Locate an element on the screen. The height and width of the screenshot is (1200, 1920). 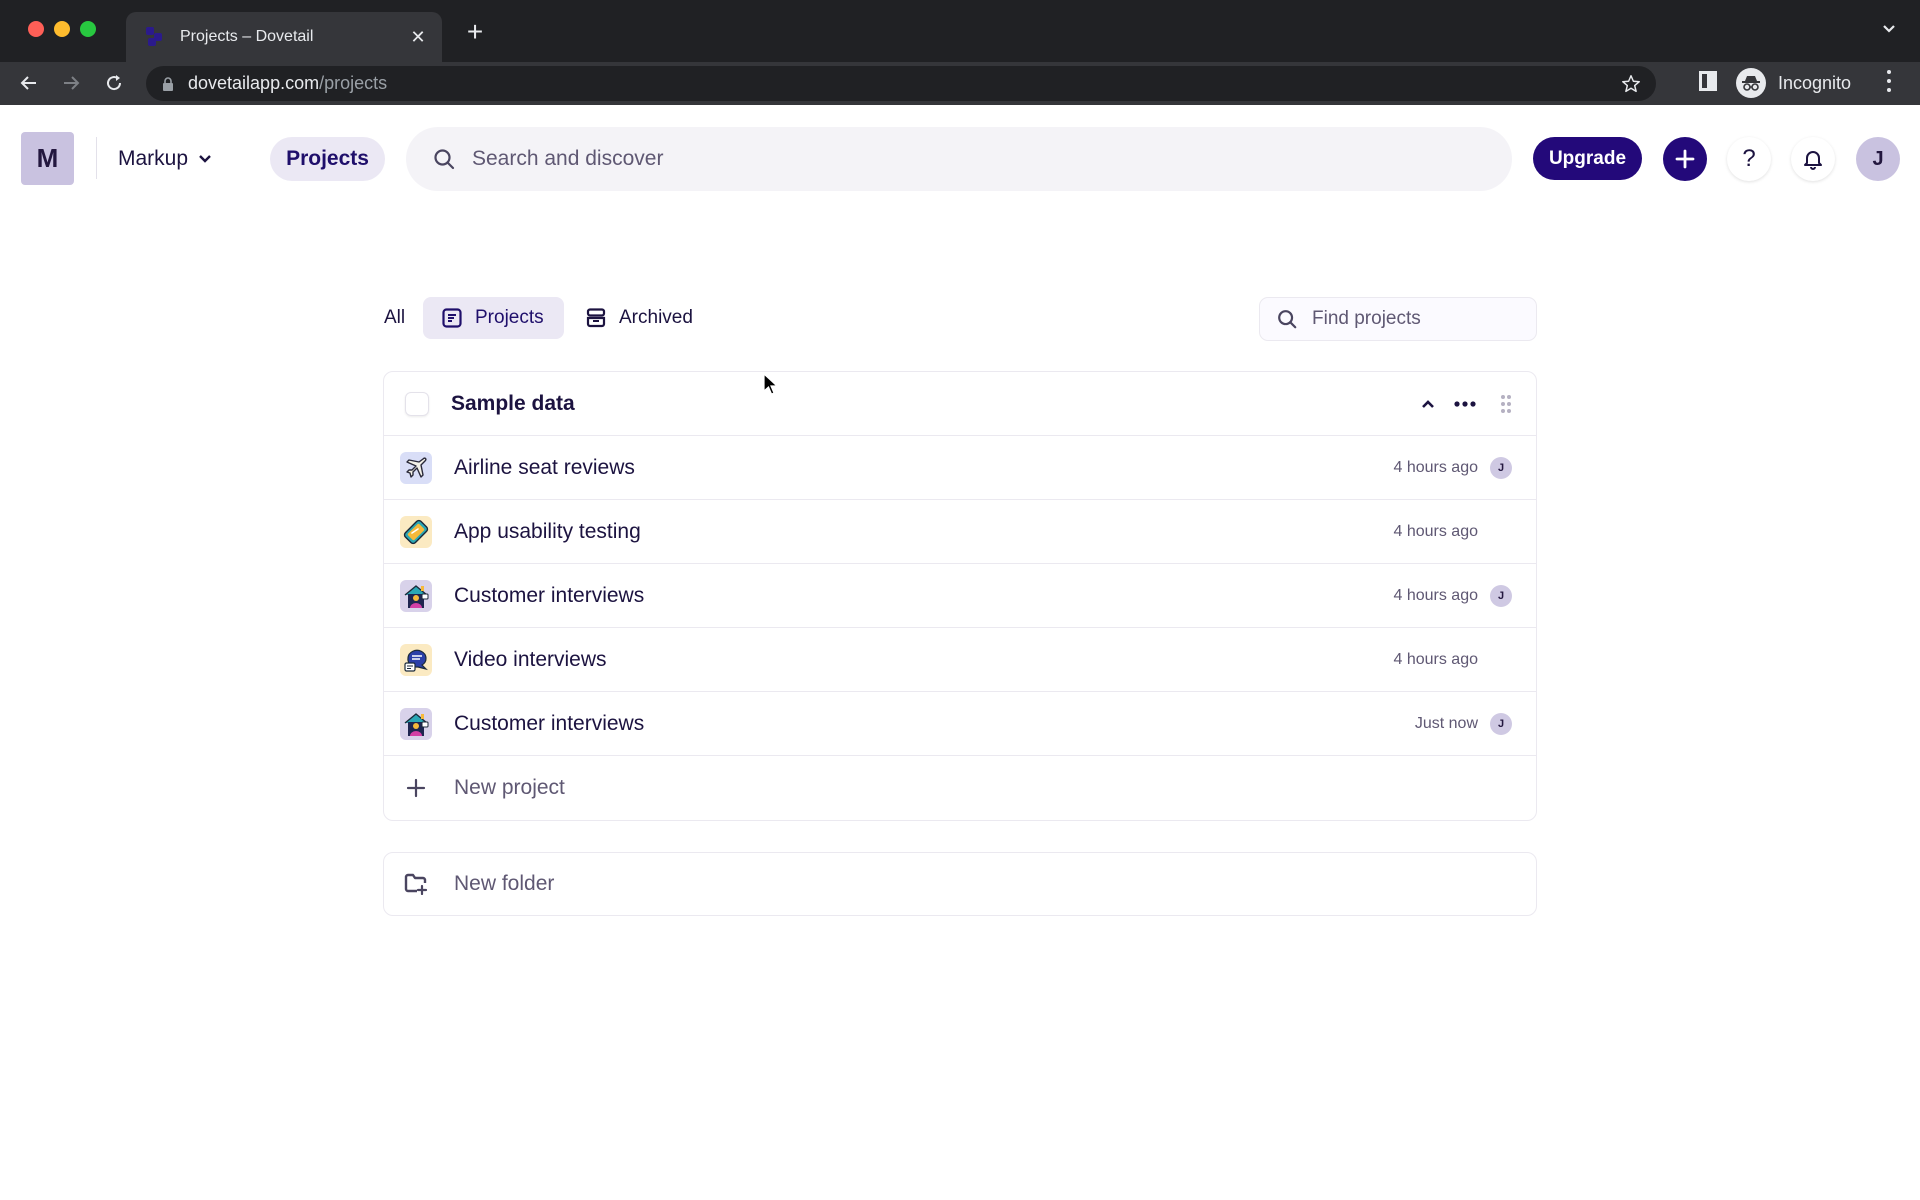
drag-handle-icon is located at coordinates (1506, 403).